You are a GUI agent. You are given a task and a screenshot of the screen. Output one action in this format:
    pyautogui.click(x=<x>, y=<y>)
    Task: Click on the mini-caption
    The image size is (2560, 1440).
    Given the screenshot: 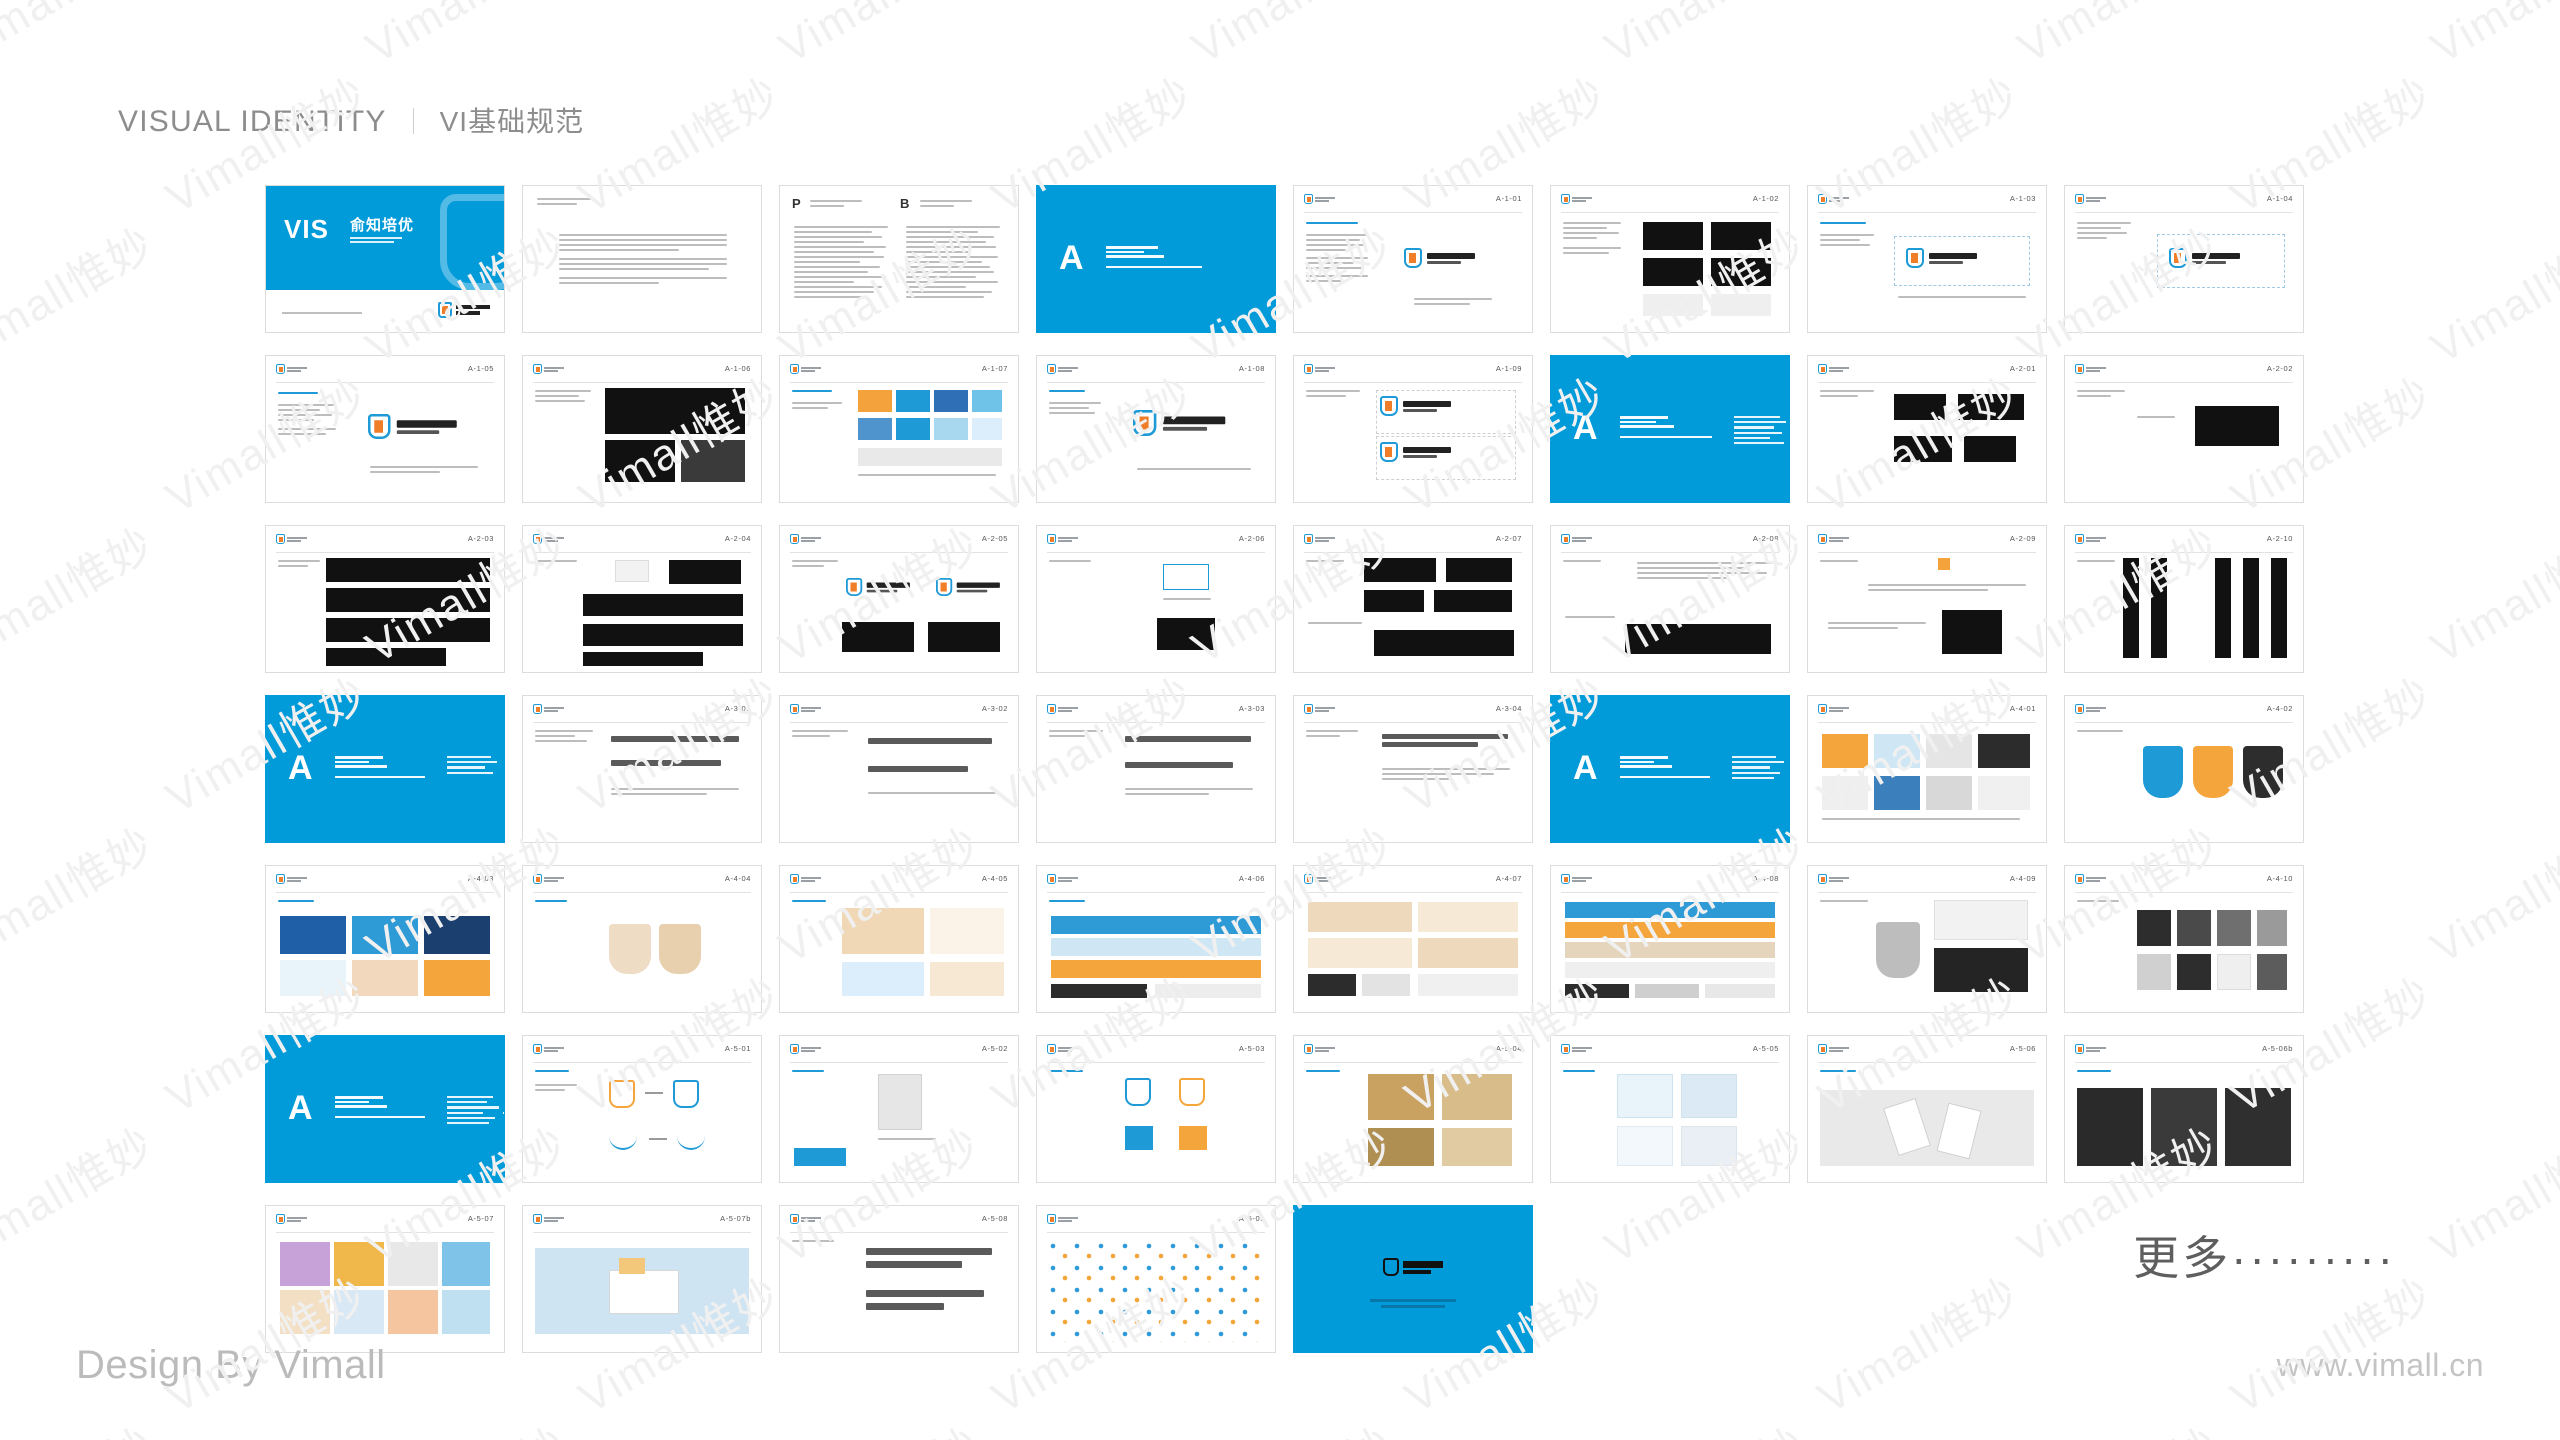 What is the action you would take?
    pyautogui.click(x=1922, y=820)
    